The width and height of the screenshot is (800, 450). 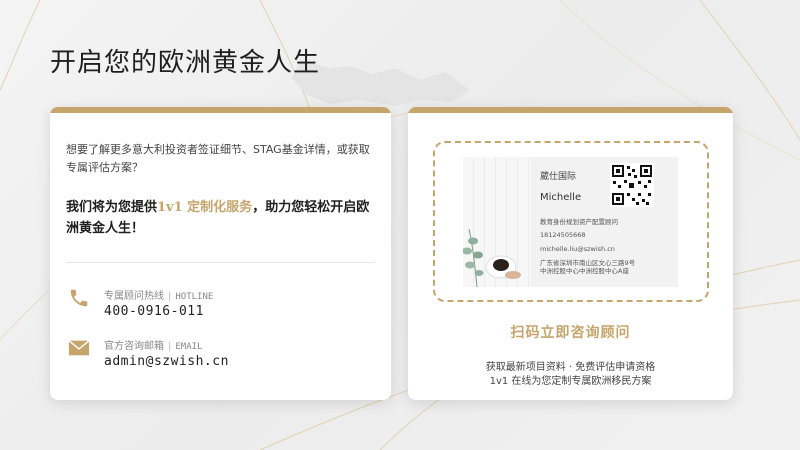 I want to click on business-card-company: 葳仕国际, so click(x=558, y=177).